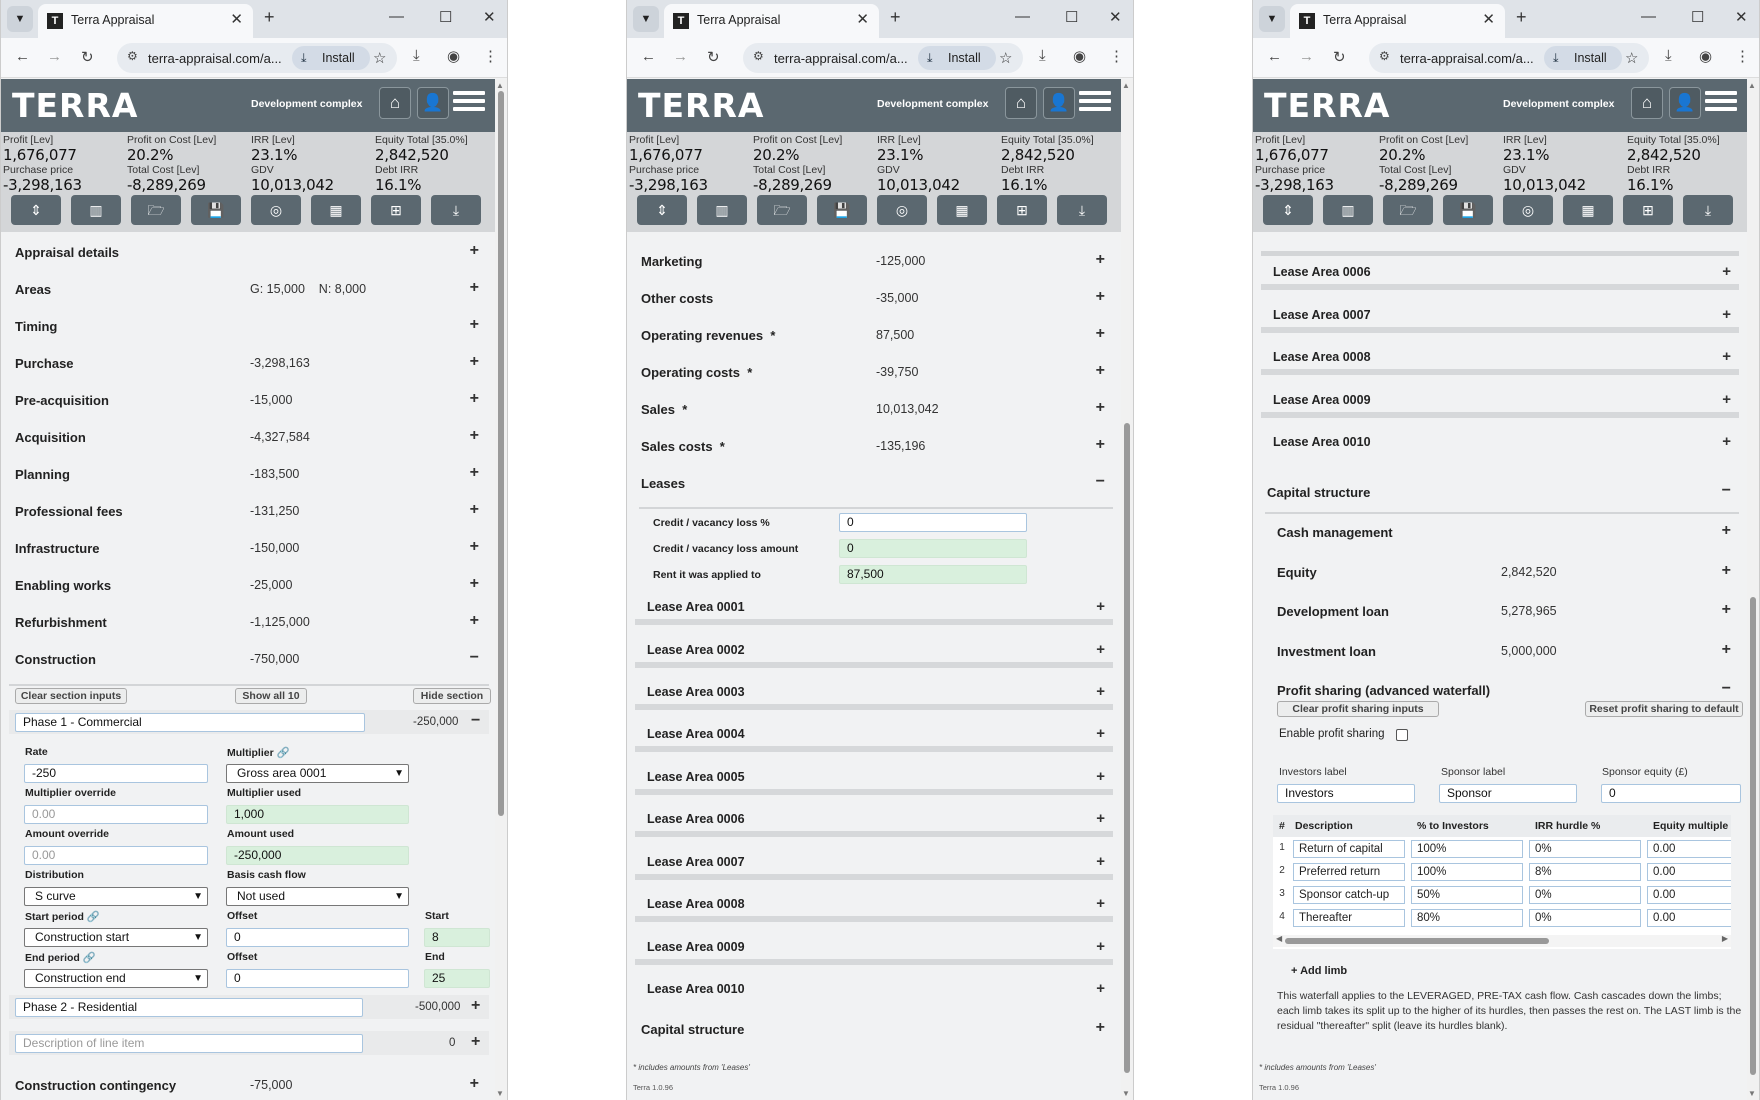  What do you see at coordinates (1647, 103) in the screenshot?
I see `home-icon: ⌂` at bounding box center [1647, 103].